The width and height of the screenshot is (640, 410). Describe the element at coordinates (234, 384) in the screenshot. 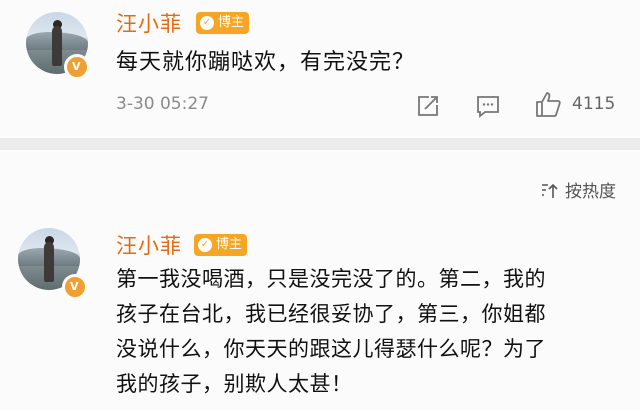

I see `comment-line: 我的孩子，别欺人太甚！` at that location.